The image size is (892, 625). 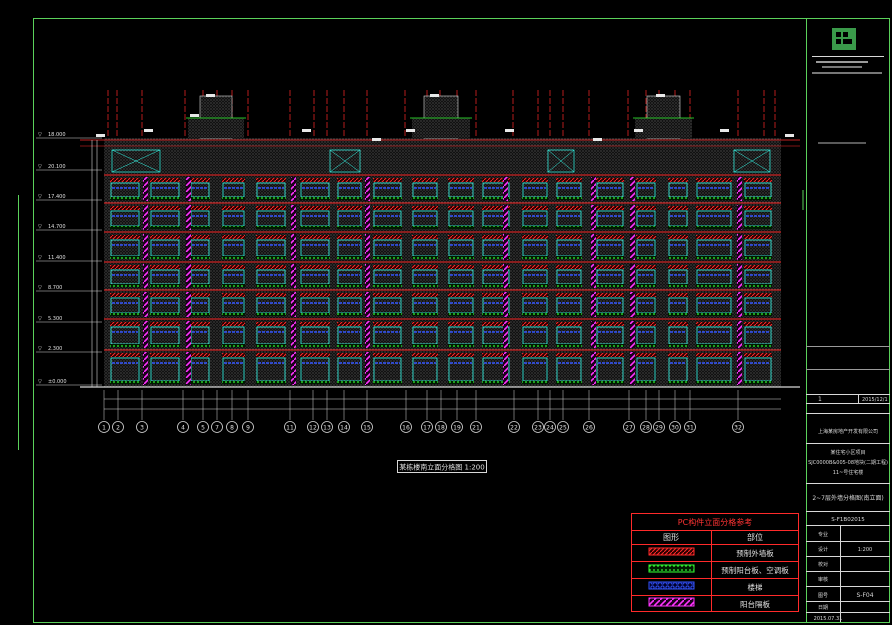 What do you see at coordinates (441, 467) in the screenshot?
I see `drawing-caption-text: 某栋楼南立面分格图 1:200` at bounding box center [441, 467].